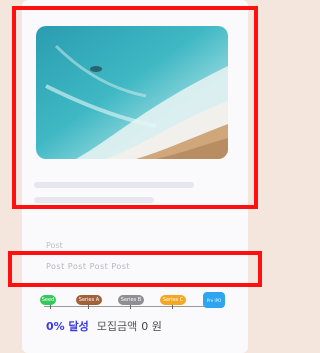 Image resolution: width=320 pixels, height=353 pixels. Describe the element at coordinates (214, 300) in the screenshot. I see `pre-ipo-button: Pre IPO` at that location.